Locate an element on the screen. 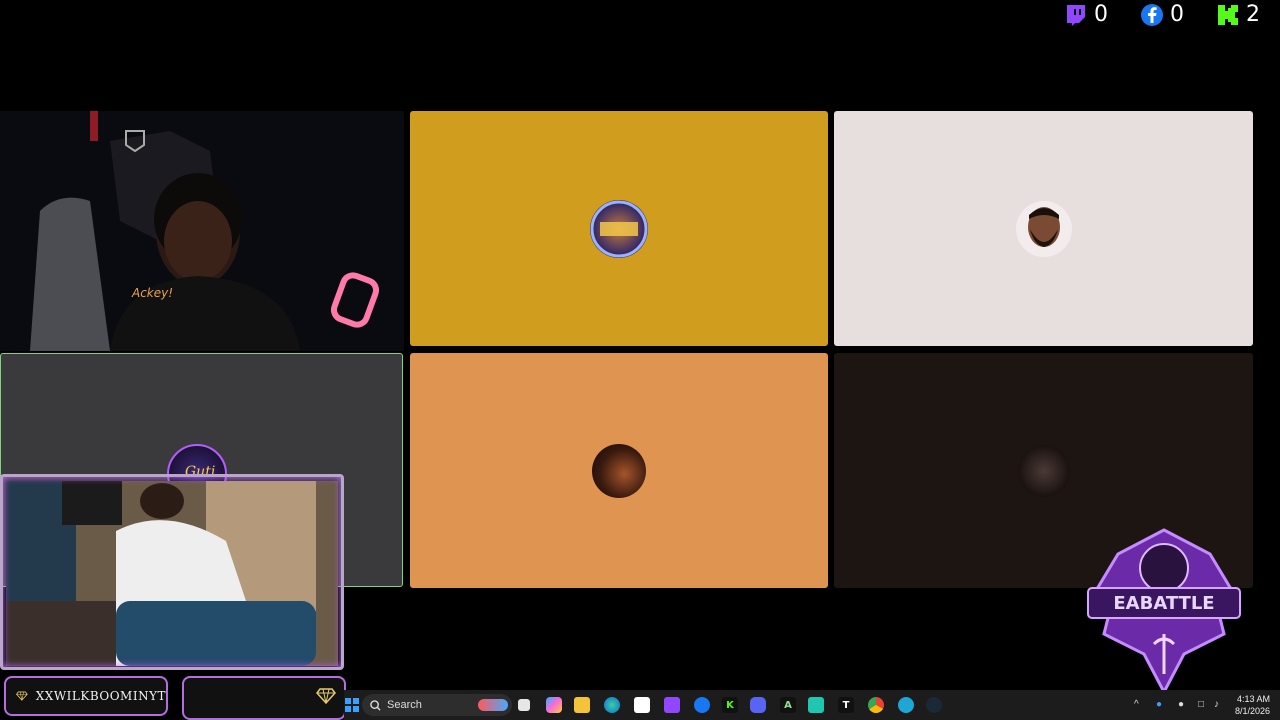  file-explorer-icon is located at coordinates (582, 705).